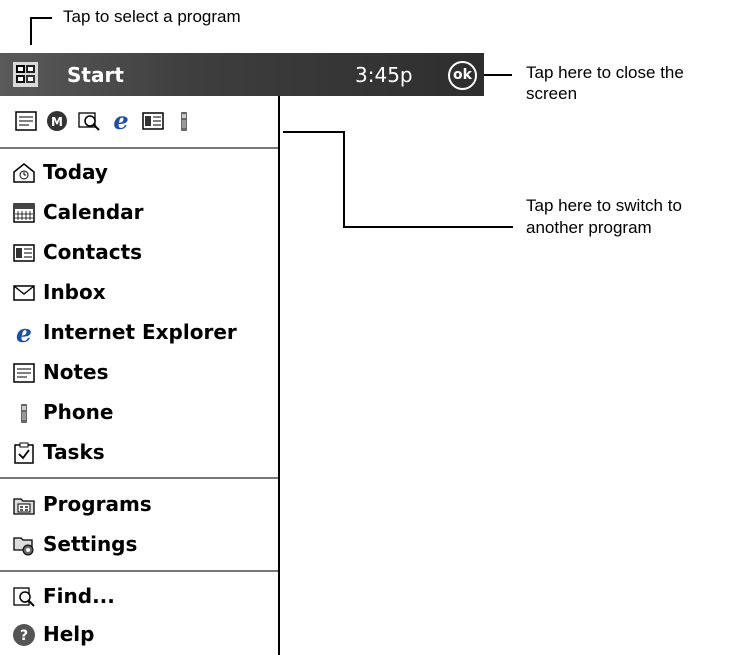  I want to click on menu-item-label: Calendar, so click(93, 212).